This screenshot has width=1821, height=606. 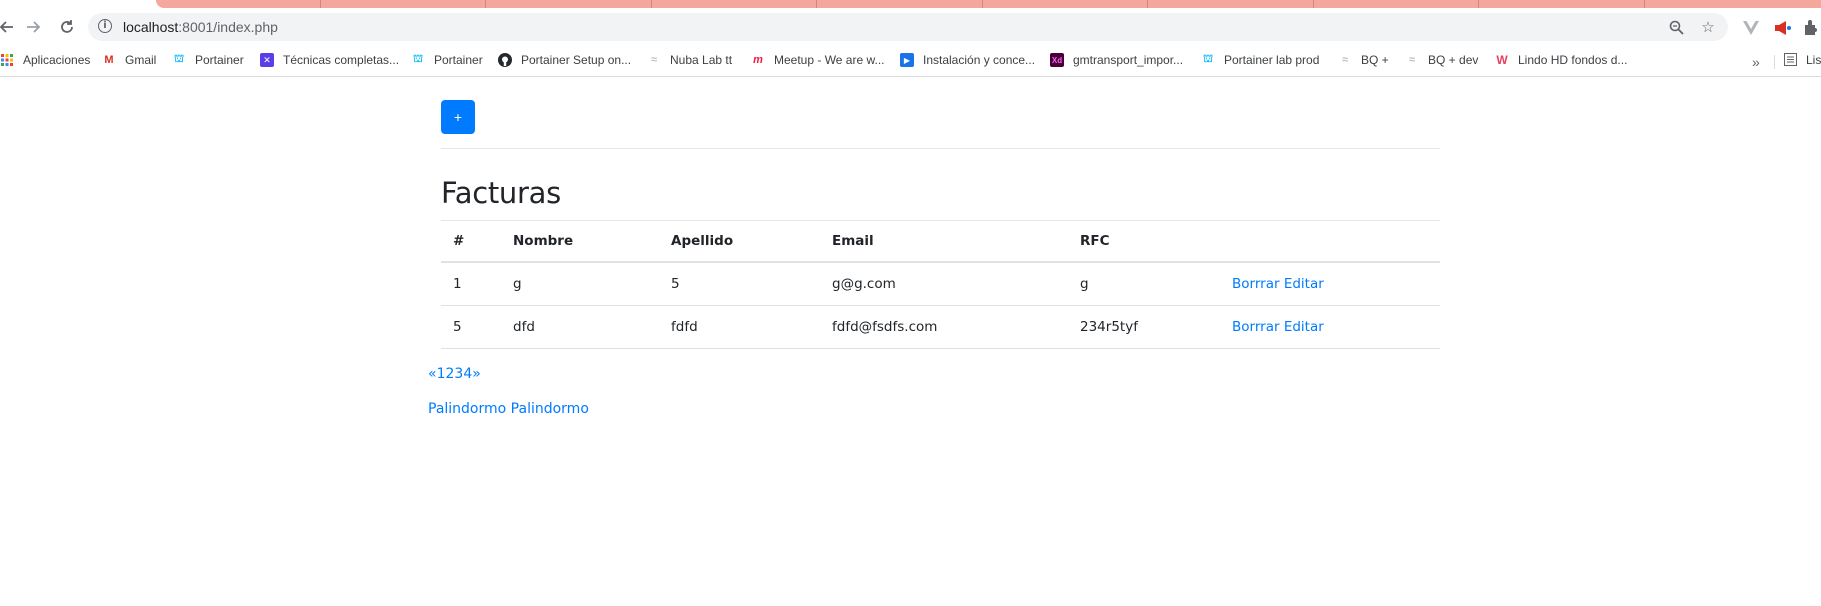 What do you see at coordinates (1774, 62) in the screenshot?
I see `bookmarks-divider` at bounding box center [1774, 62].